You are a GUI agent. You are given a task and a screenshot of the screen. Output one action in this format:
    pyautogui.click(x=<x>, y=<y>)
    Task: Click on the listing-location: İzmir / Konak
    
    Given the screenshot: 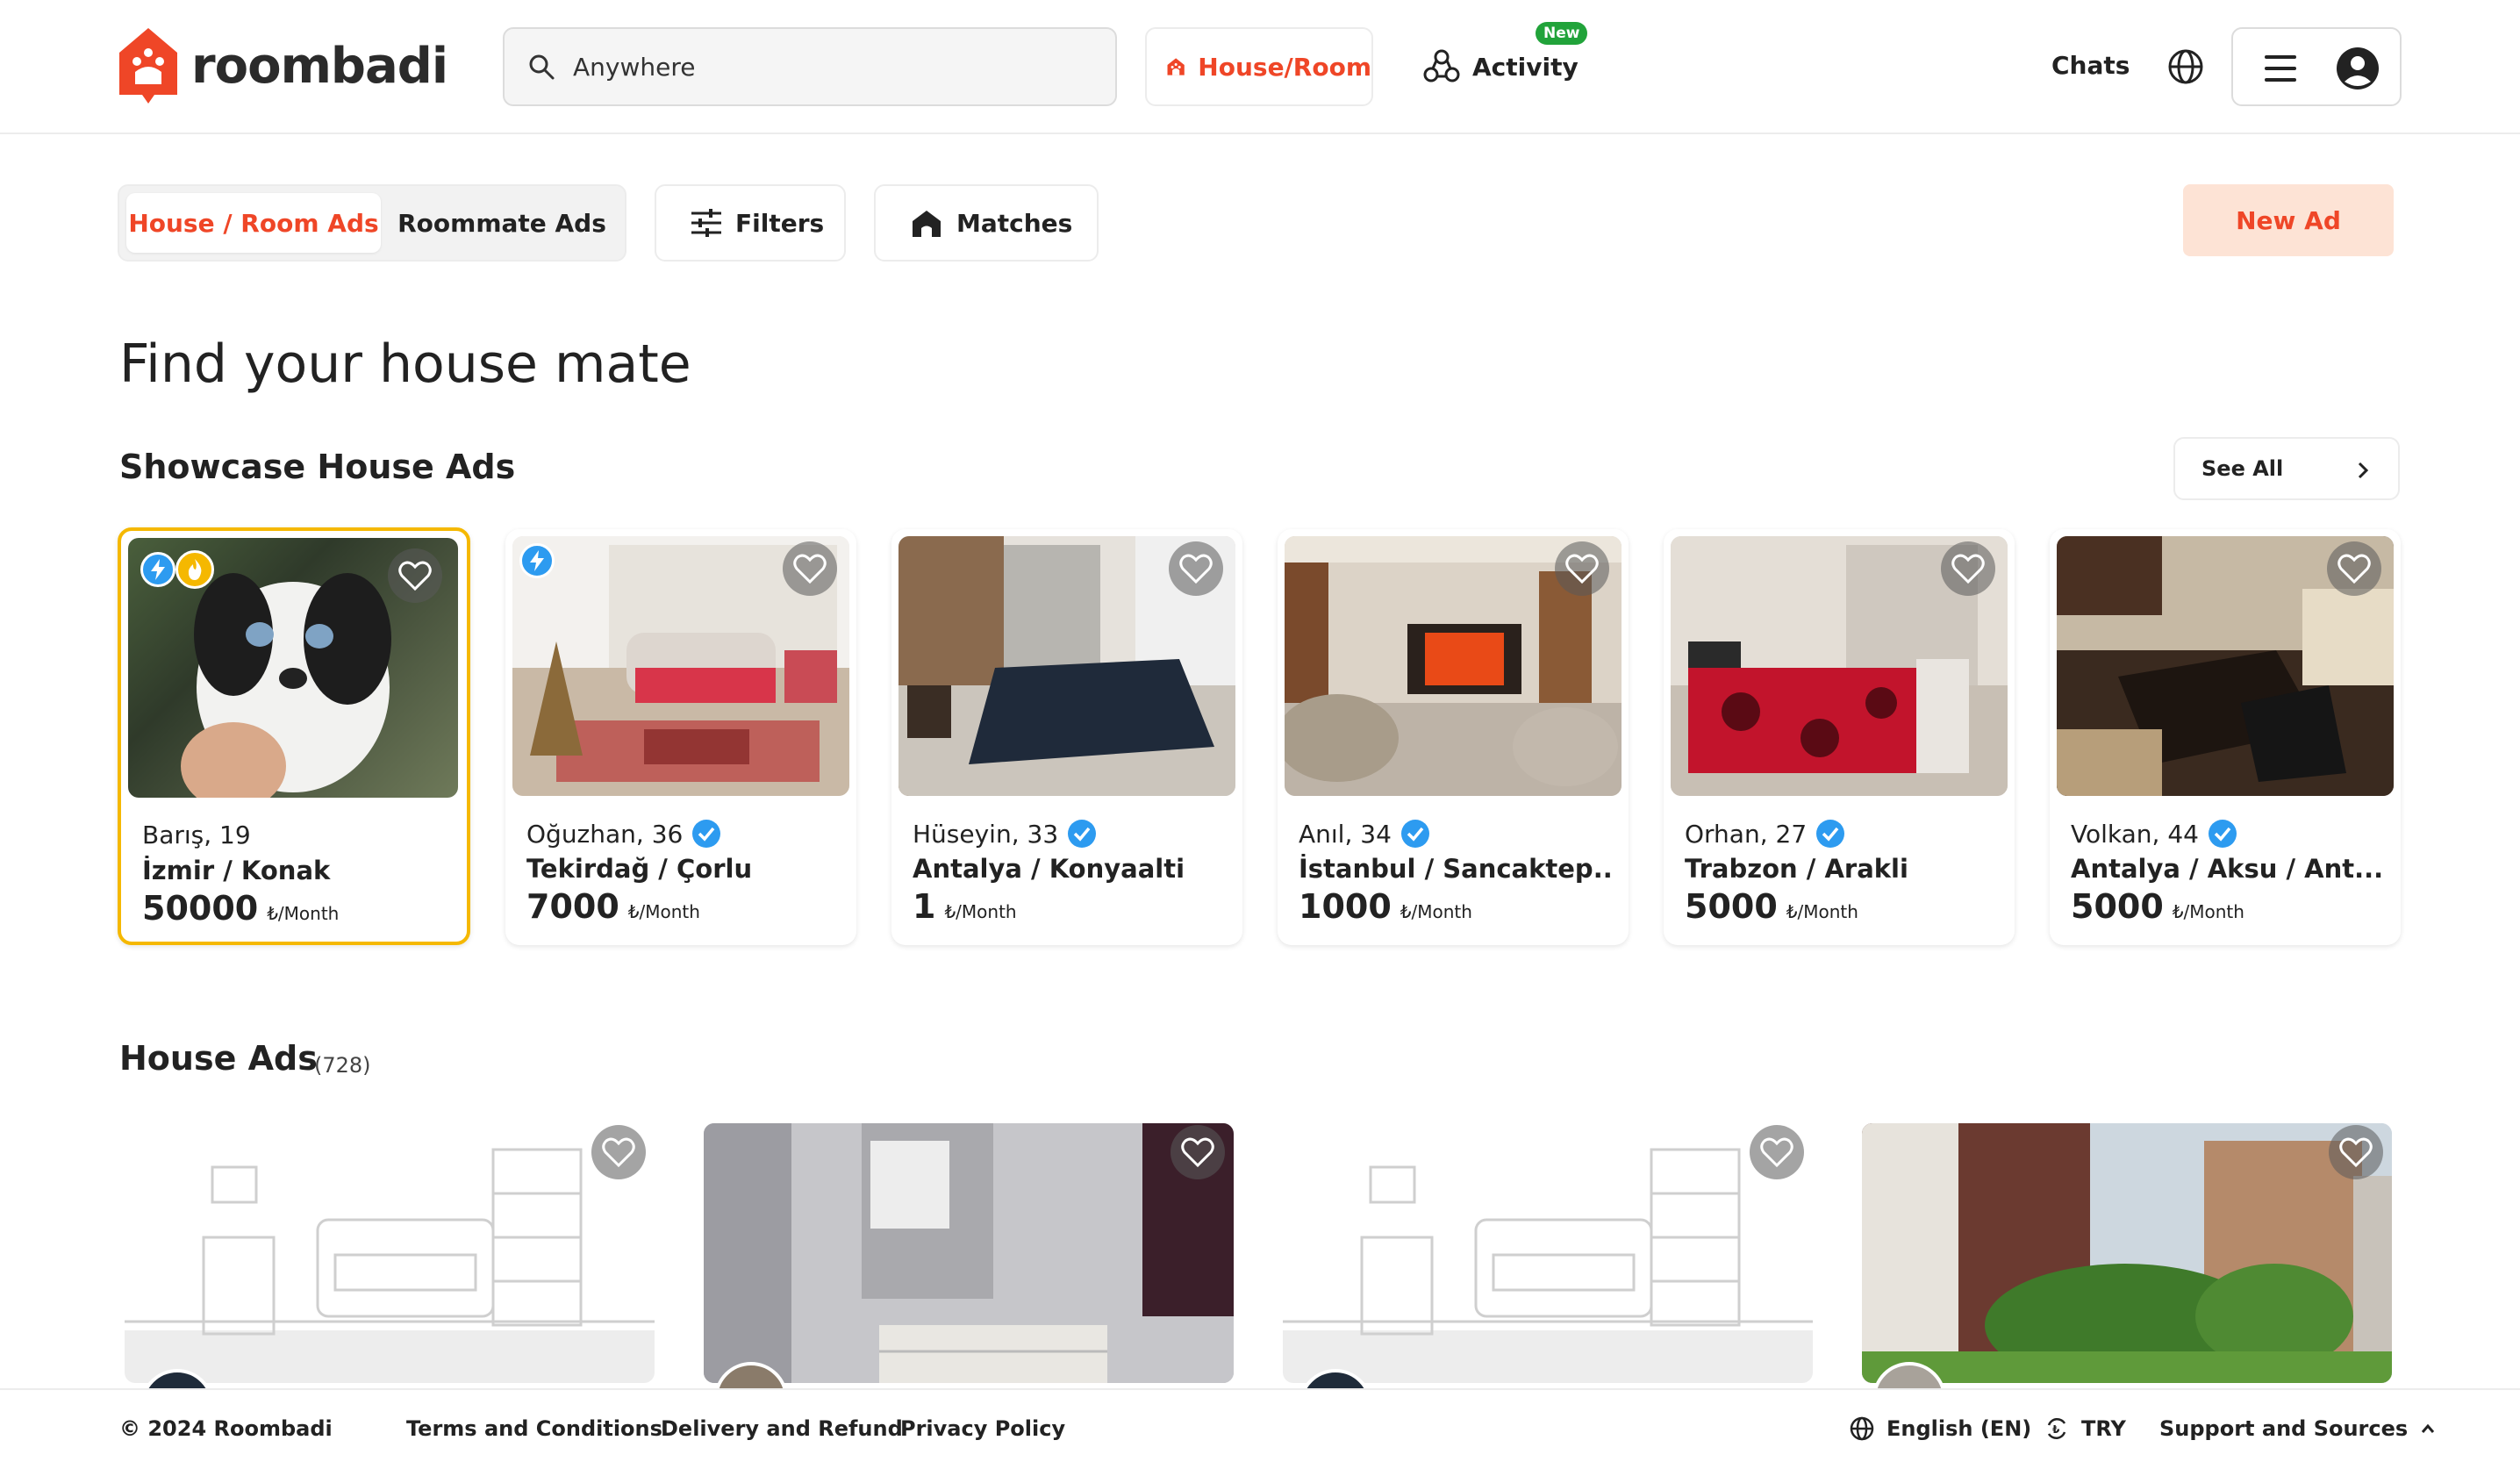 What is the action you would take?
    pyautogui.click(x=236, y=870)
    